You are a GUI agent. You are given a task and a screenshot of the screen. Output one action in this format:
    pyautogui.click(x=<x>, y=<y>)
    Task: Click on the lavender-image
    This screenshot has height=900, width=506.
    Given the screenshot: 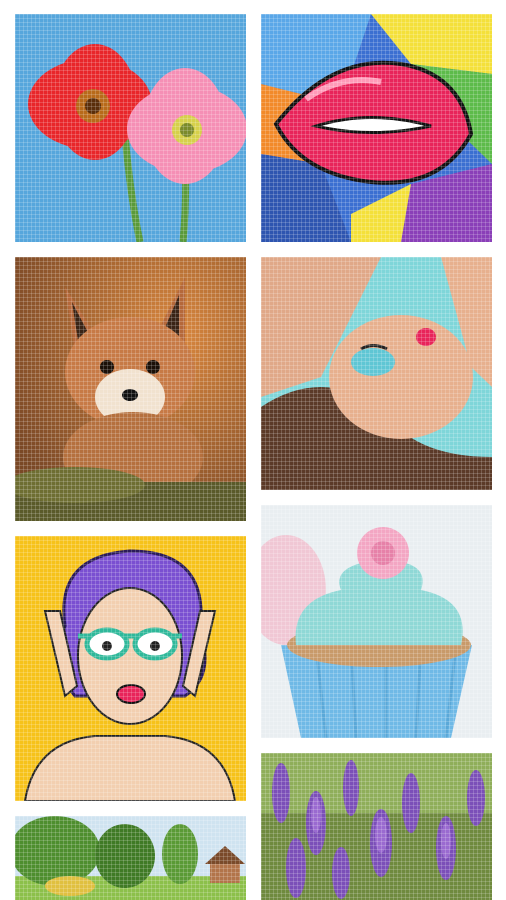 What is the action you would take?
    pyautogui.click(x=376, y=826)
    